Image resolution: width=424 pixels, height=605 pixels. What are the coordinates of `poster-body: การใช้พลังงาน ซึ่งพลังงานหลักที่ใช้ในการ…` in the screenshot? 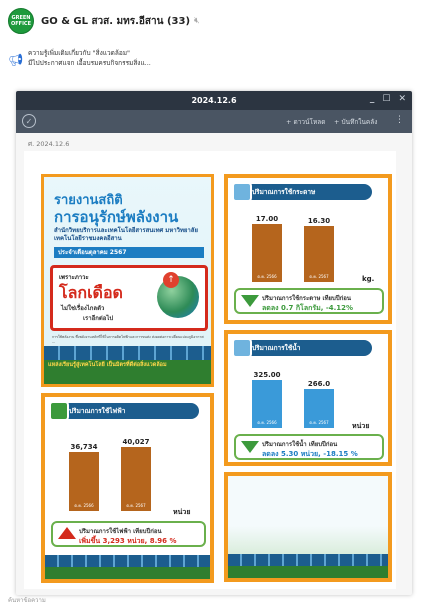 It's located at (128, 339).